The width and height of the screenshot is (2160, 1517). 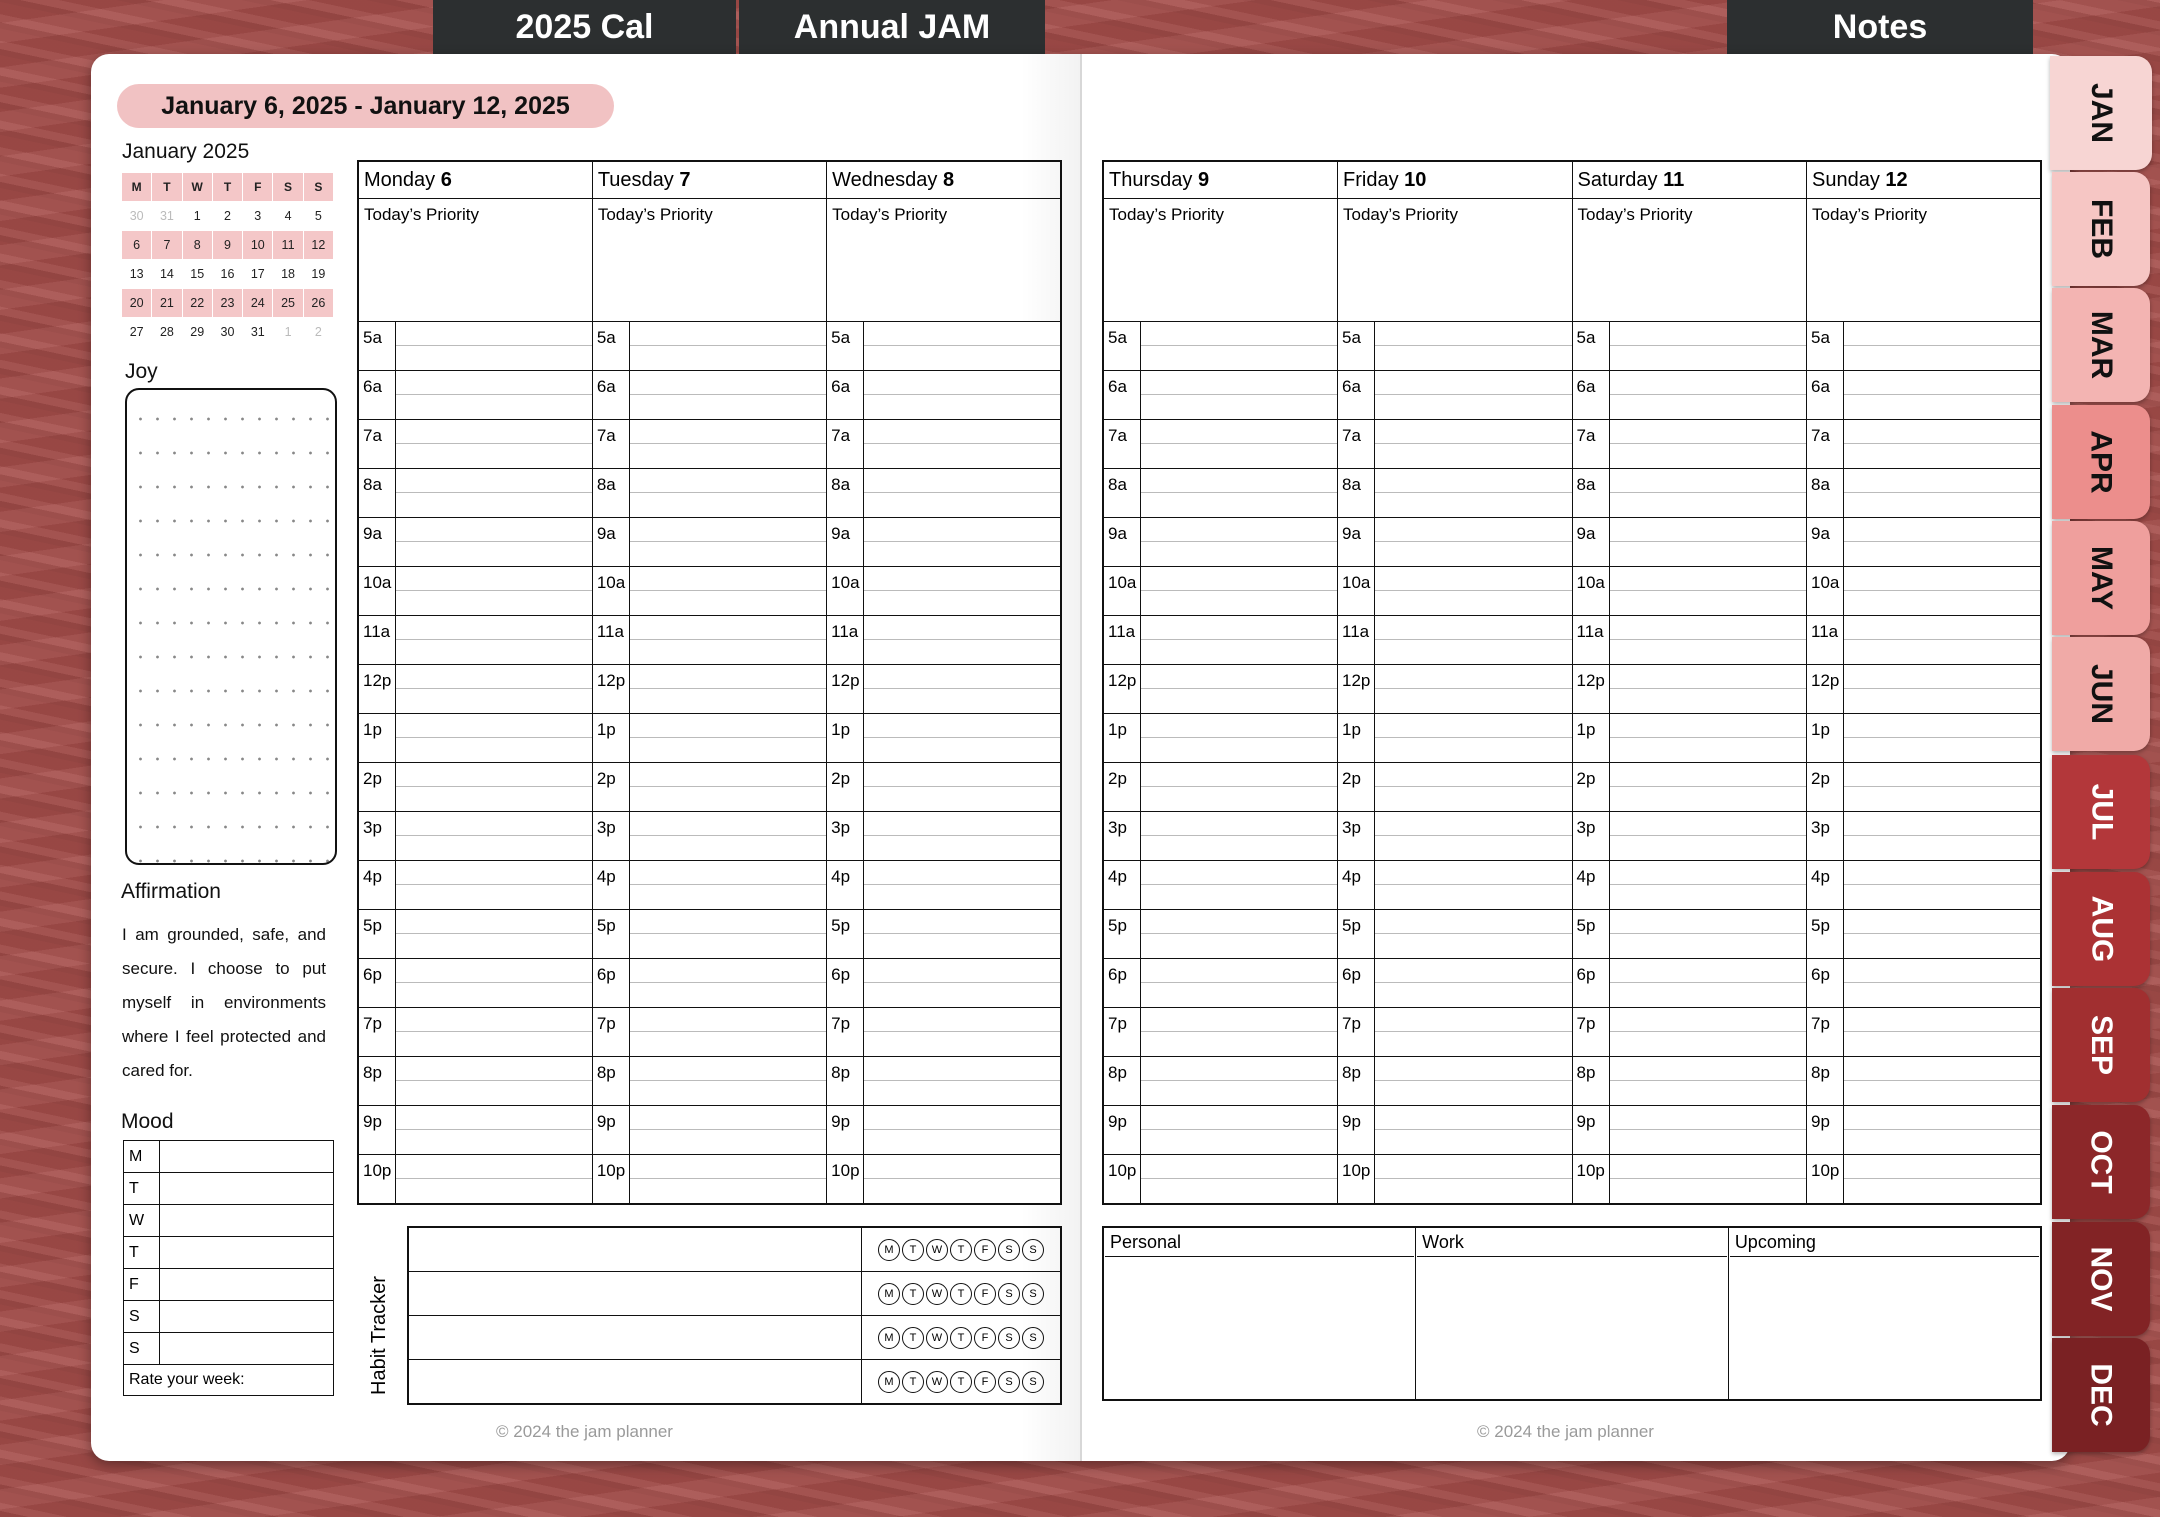 I want to click on month-tab-feb: FEB, so click(x=2101, y=229).